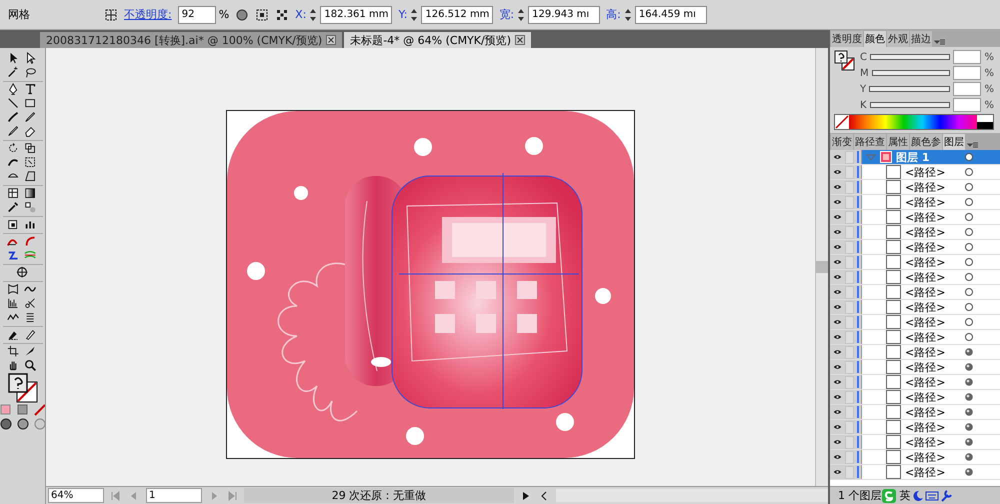 This screenshot has width=1000, height=504. Describe the element at coordinates (197, 15) in the screenshot. I see `opacity-field: 92` at that location.